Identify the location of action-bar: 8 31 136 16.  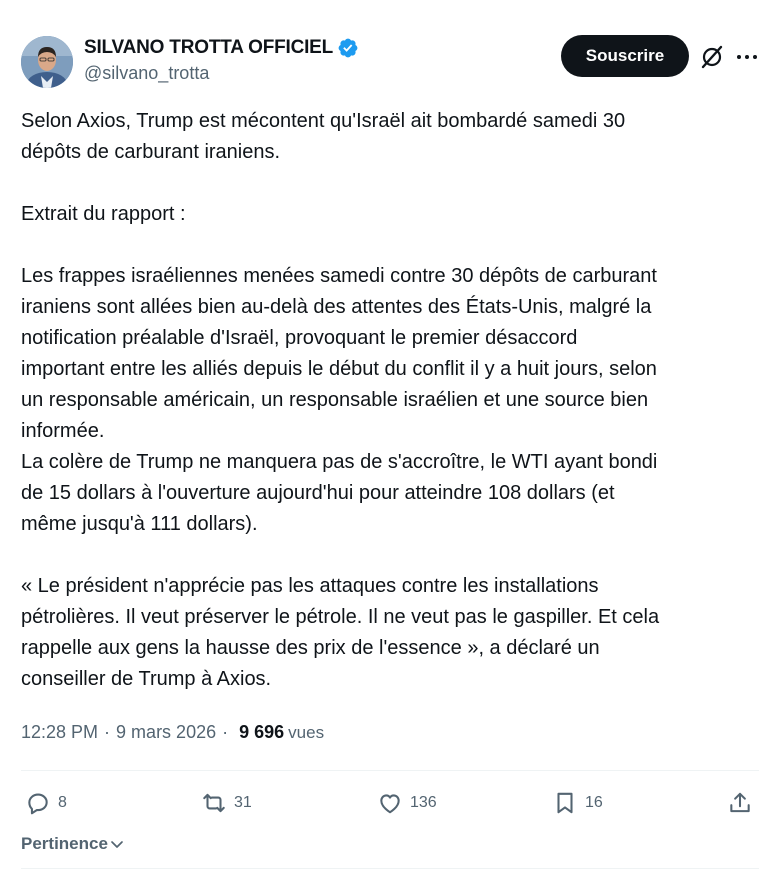
(390, 803).